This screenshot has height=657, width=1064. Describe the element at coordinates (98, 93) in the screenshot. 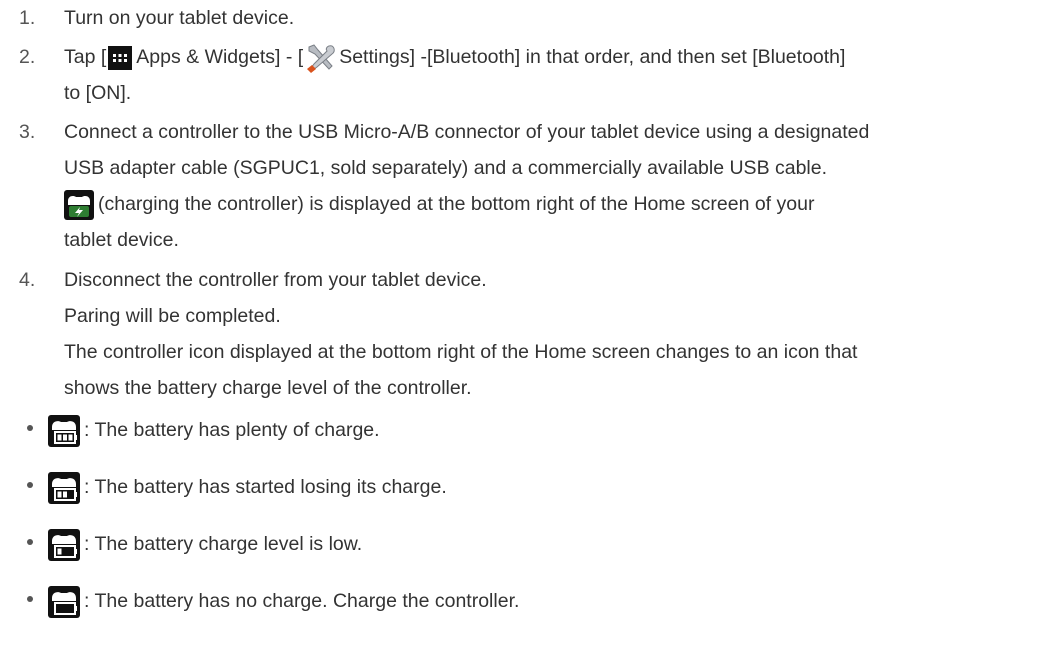

I see `step-line: to [ON].` at that location.